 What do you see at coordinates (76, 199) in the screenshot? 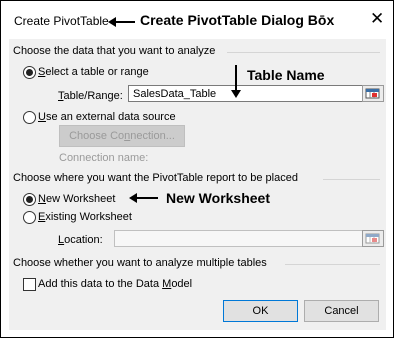
I see `new-worksheet-label: New Worksheet` at bounding box center [76, 199].